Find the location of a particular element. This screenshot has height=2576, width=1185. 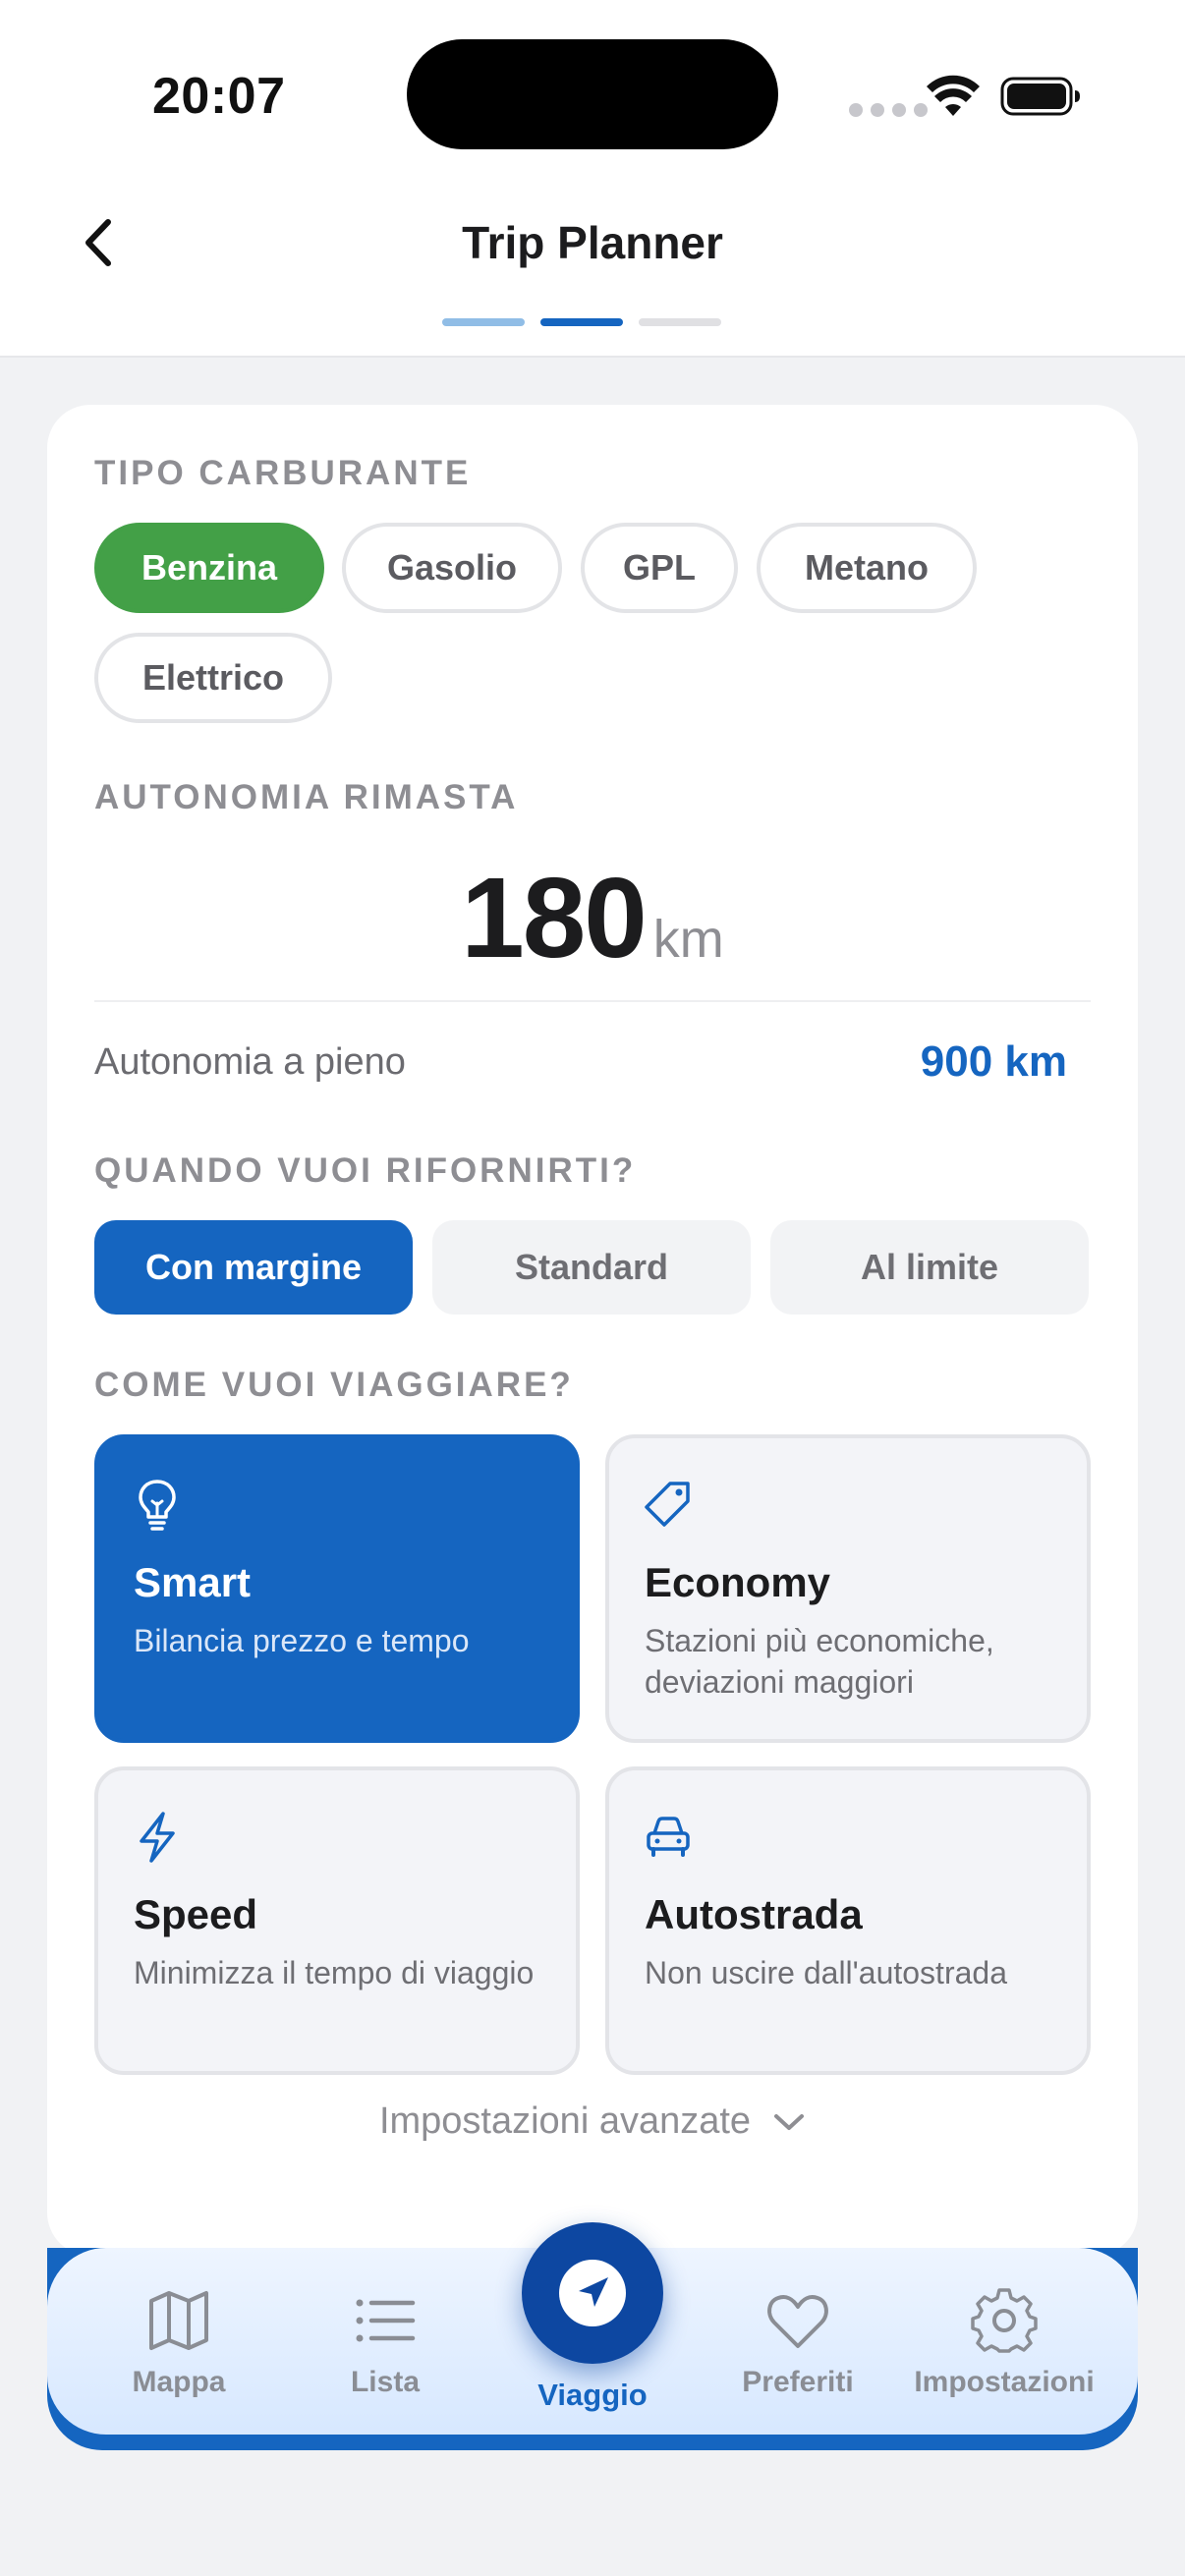

mode-description: Minimizza il tempo di viaggio is located at coordinates (335, 1972).